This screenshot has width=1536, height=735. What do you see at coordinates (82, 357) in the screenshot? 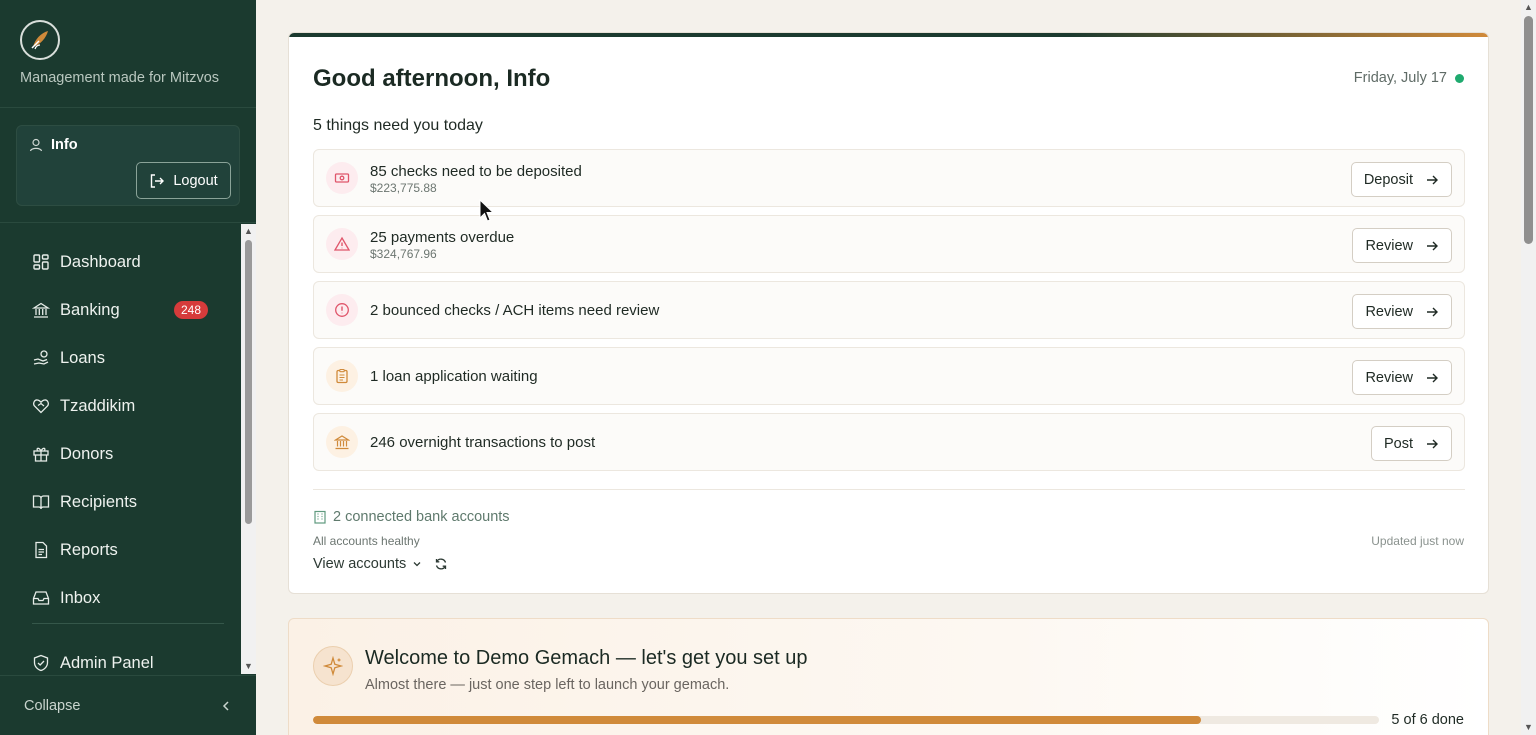
I see `sidebar-item-label: Loans` at bounding box center [82, 357].